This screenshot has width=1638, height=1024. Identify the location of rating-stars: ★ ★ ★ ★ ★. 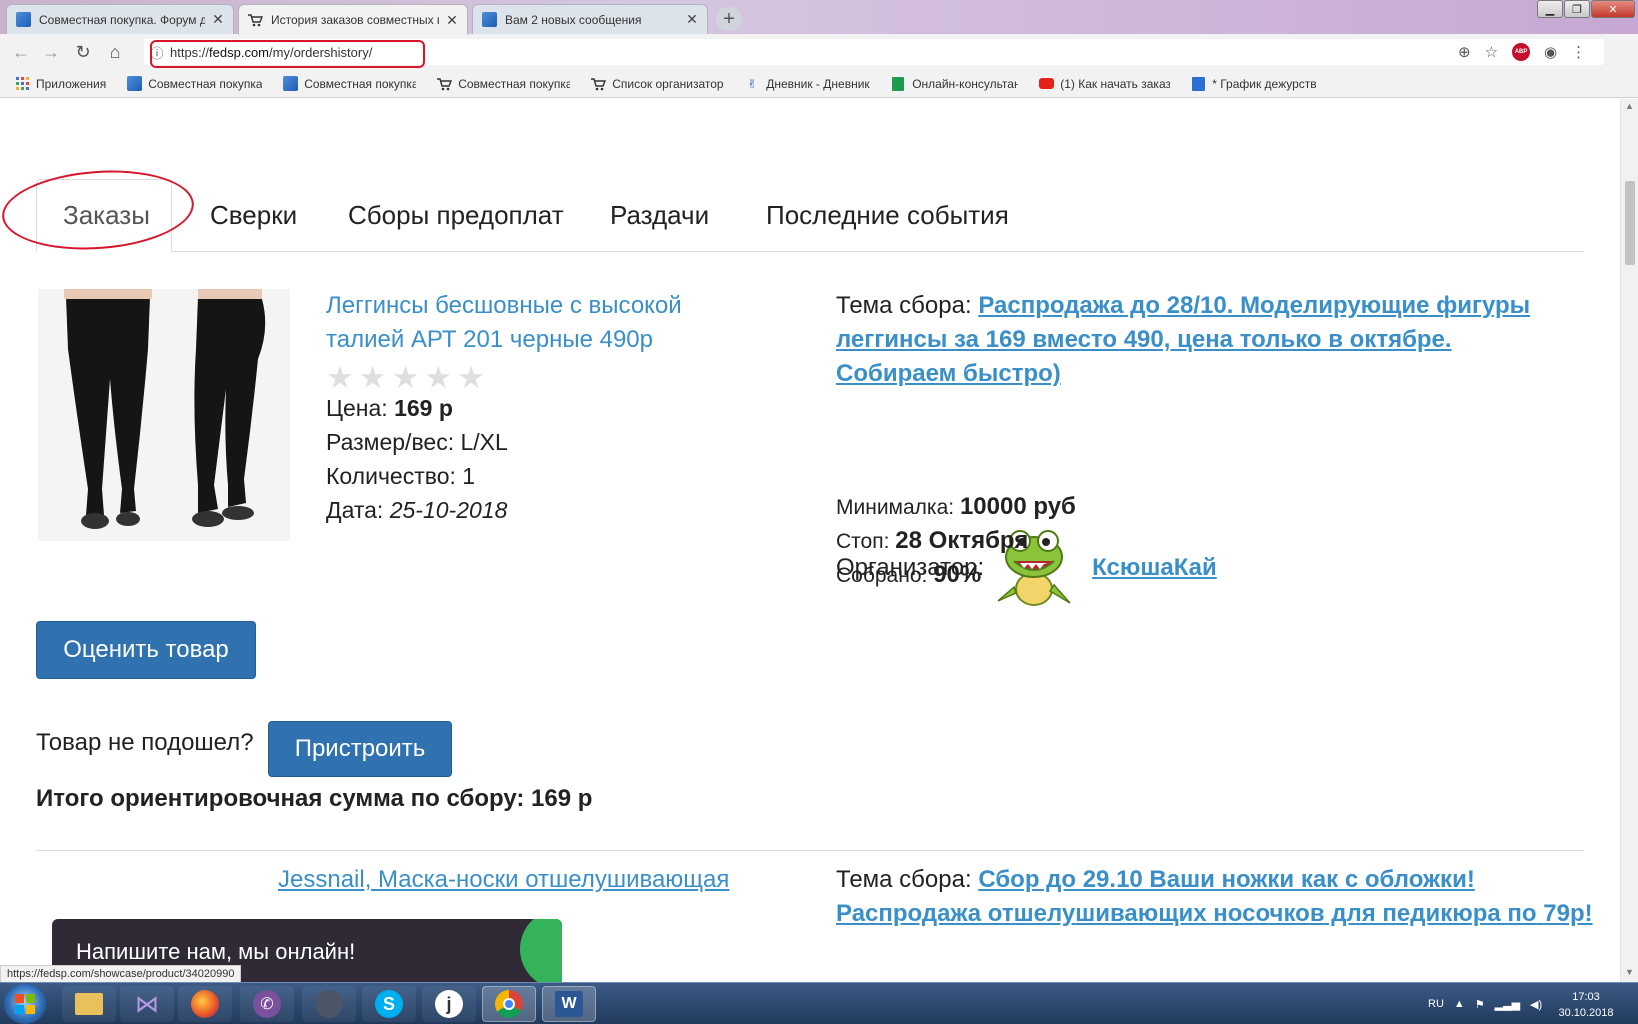
(405, 378).